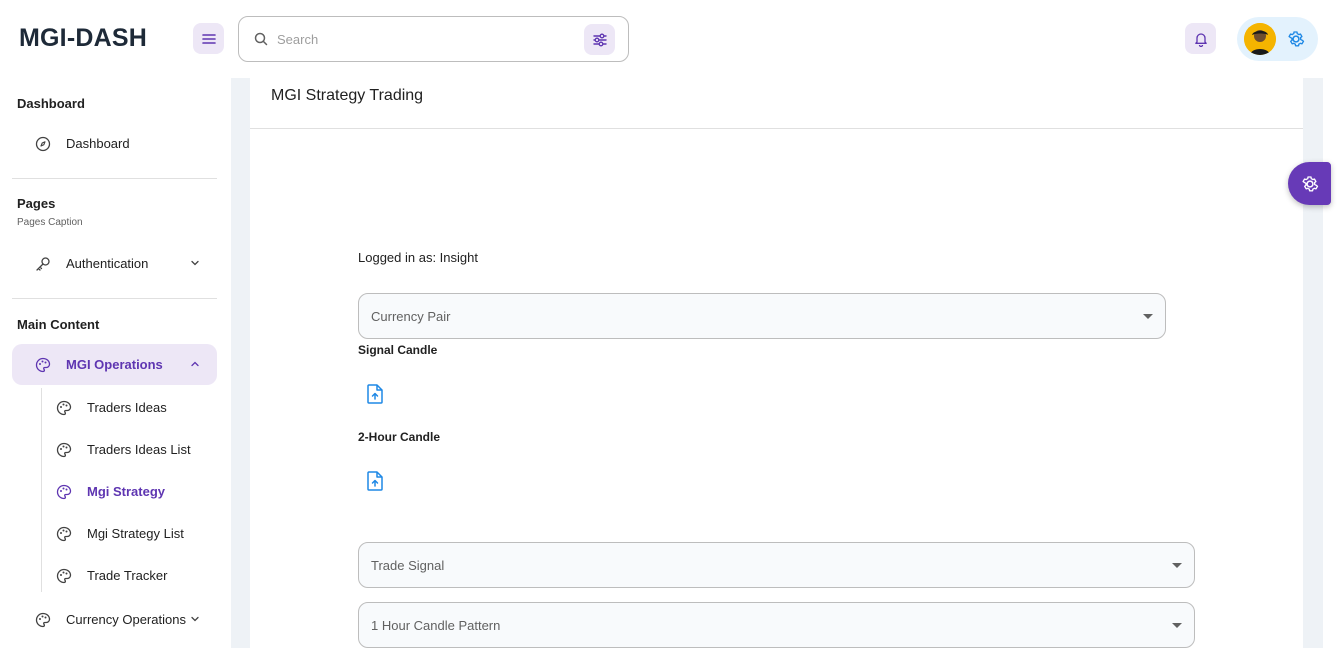  What do you see at coordinates (776, 625) in the screenshot?
I see `one-hour-candle-pattern-select: 1 Hour Candle Pattern` at bounding box center [776, 625].